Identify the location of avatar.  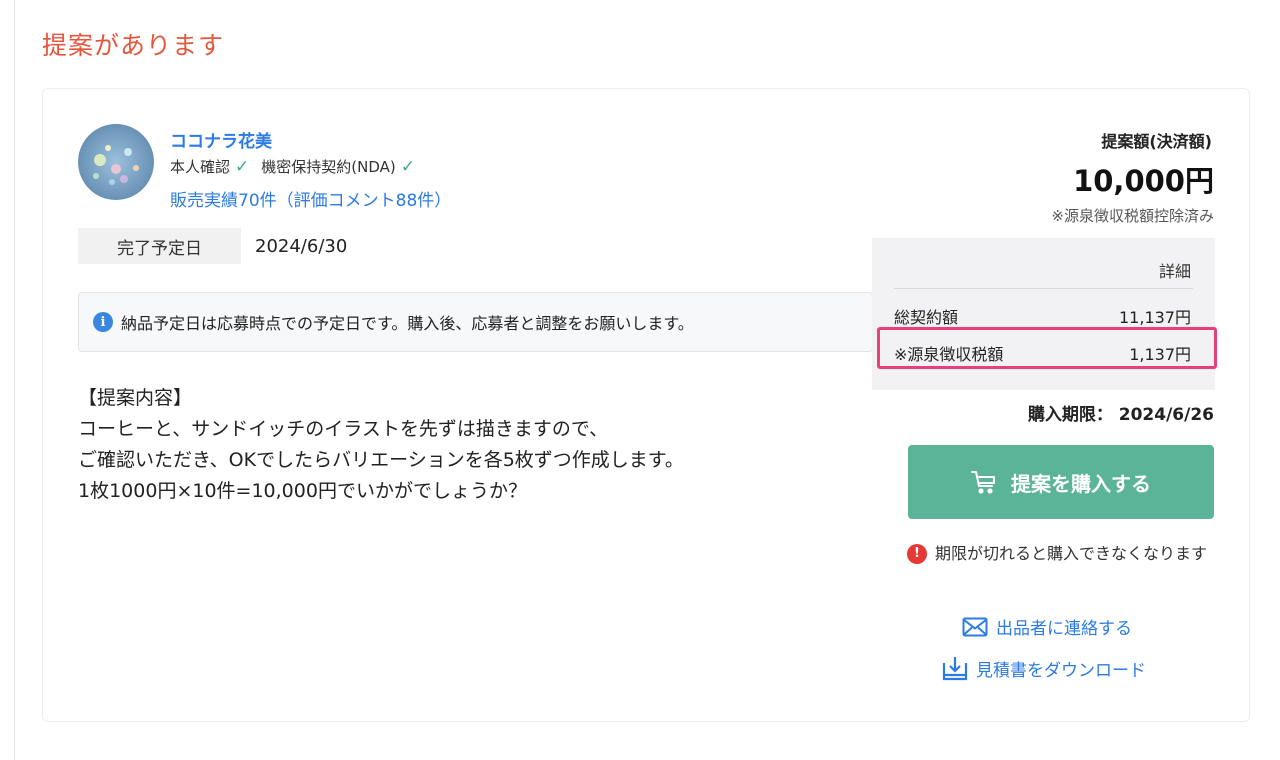
(116, 162).